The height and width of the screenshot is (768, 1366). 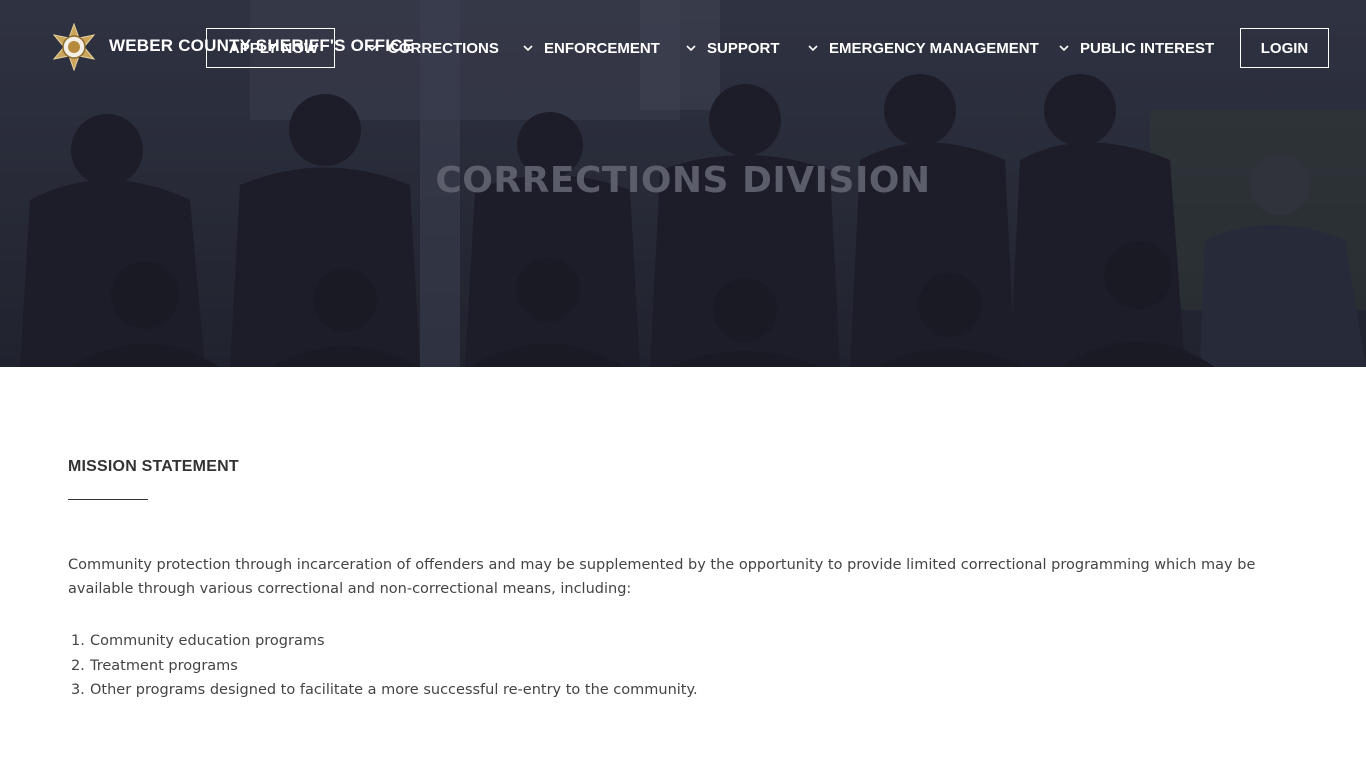 I want to click on page-title: CORRECTIONS DIVISION, so click(x=683, y=180).